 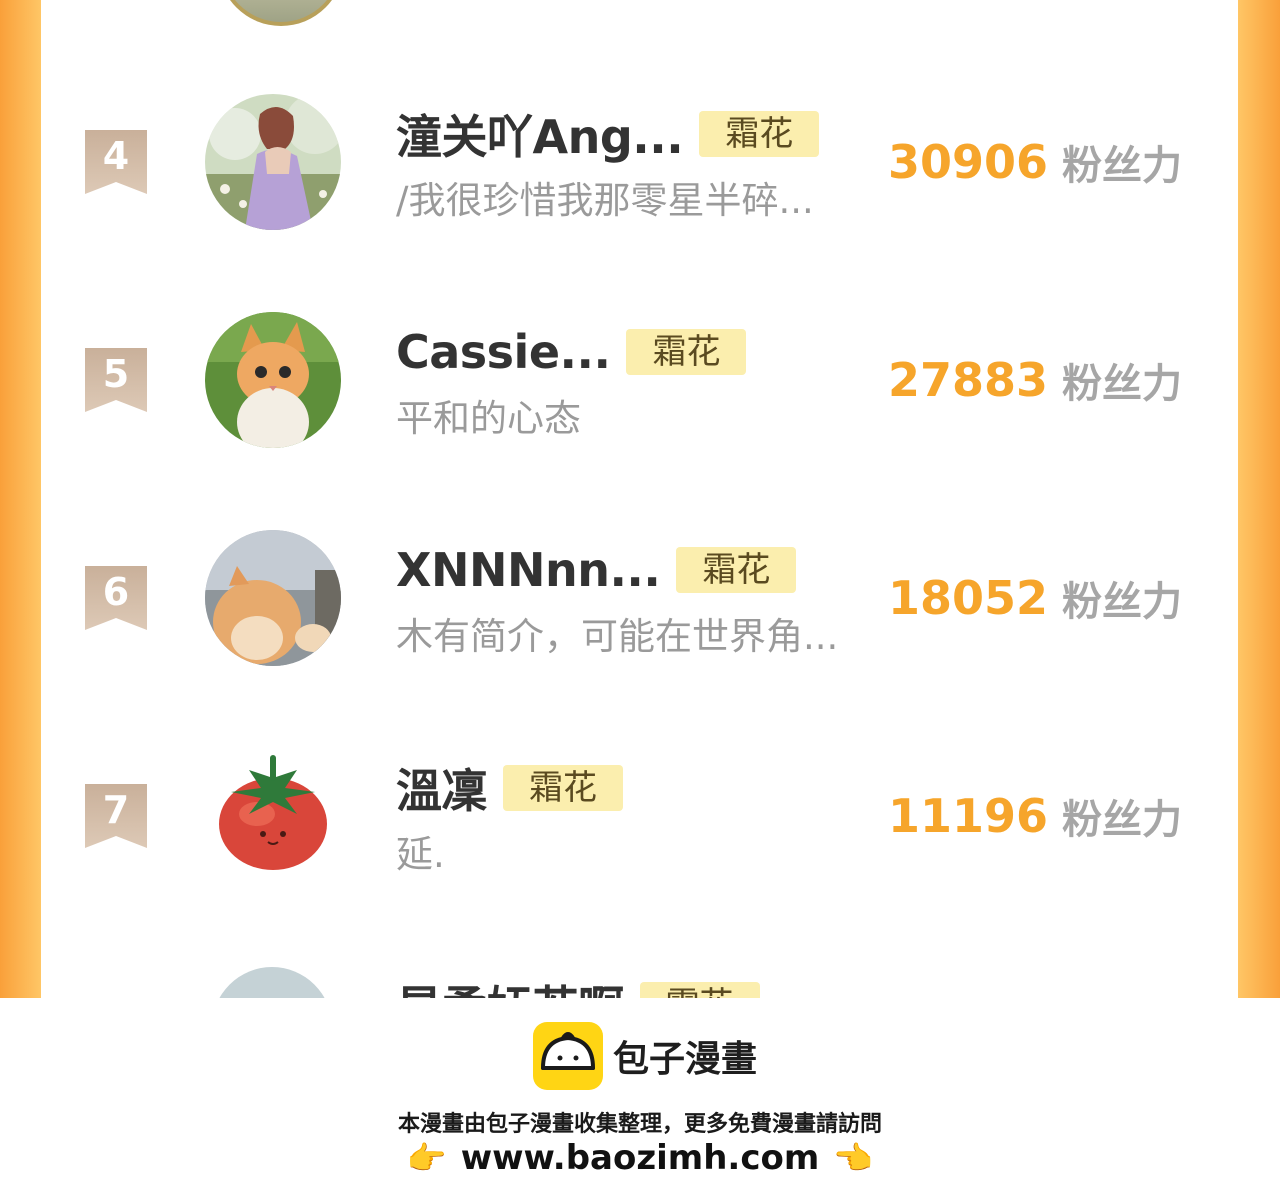 I want to click on leaderboard-row-partial: 星柔妩若啊 霜花, so click(x=640, y=981).